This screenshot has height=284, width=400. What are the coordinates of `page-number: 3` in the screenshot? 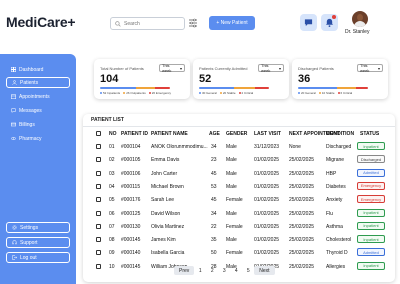 It's located at (224, 271).